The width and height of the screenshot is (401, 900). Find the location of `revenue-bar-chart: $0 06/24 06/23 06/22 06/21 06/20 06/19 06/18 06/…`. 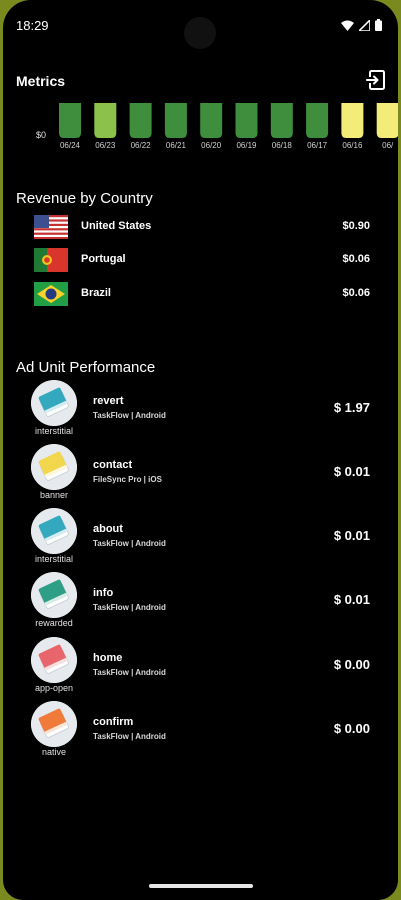

revenue-bar-chart: $0 06/24 06/23 06/22 06/21 06/20 06/19 06/18 06/… is located at coordinates (200, 129).